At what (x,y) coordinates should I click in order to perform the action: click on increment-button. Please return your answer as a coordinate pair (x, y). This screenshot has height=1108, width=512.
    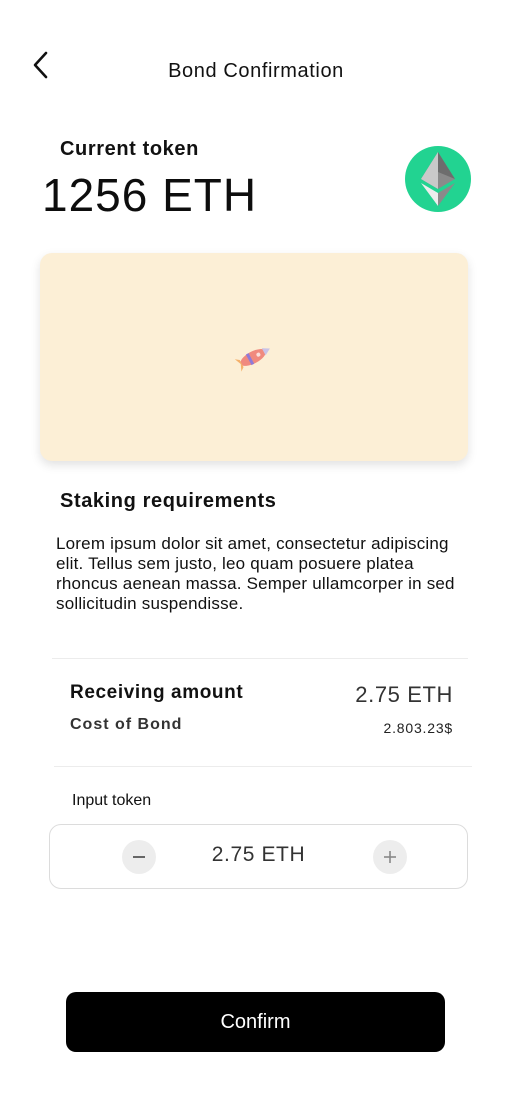
    Looking at the image, I should click on (390, 857).